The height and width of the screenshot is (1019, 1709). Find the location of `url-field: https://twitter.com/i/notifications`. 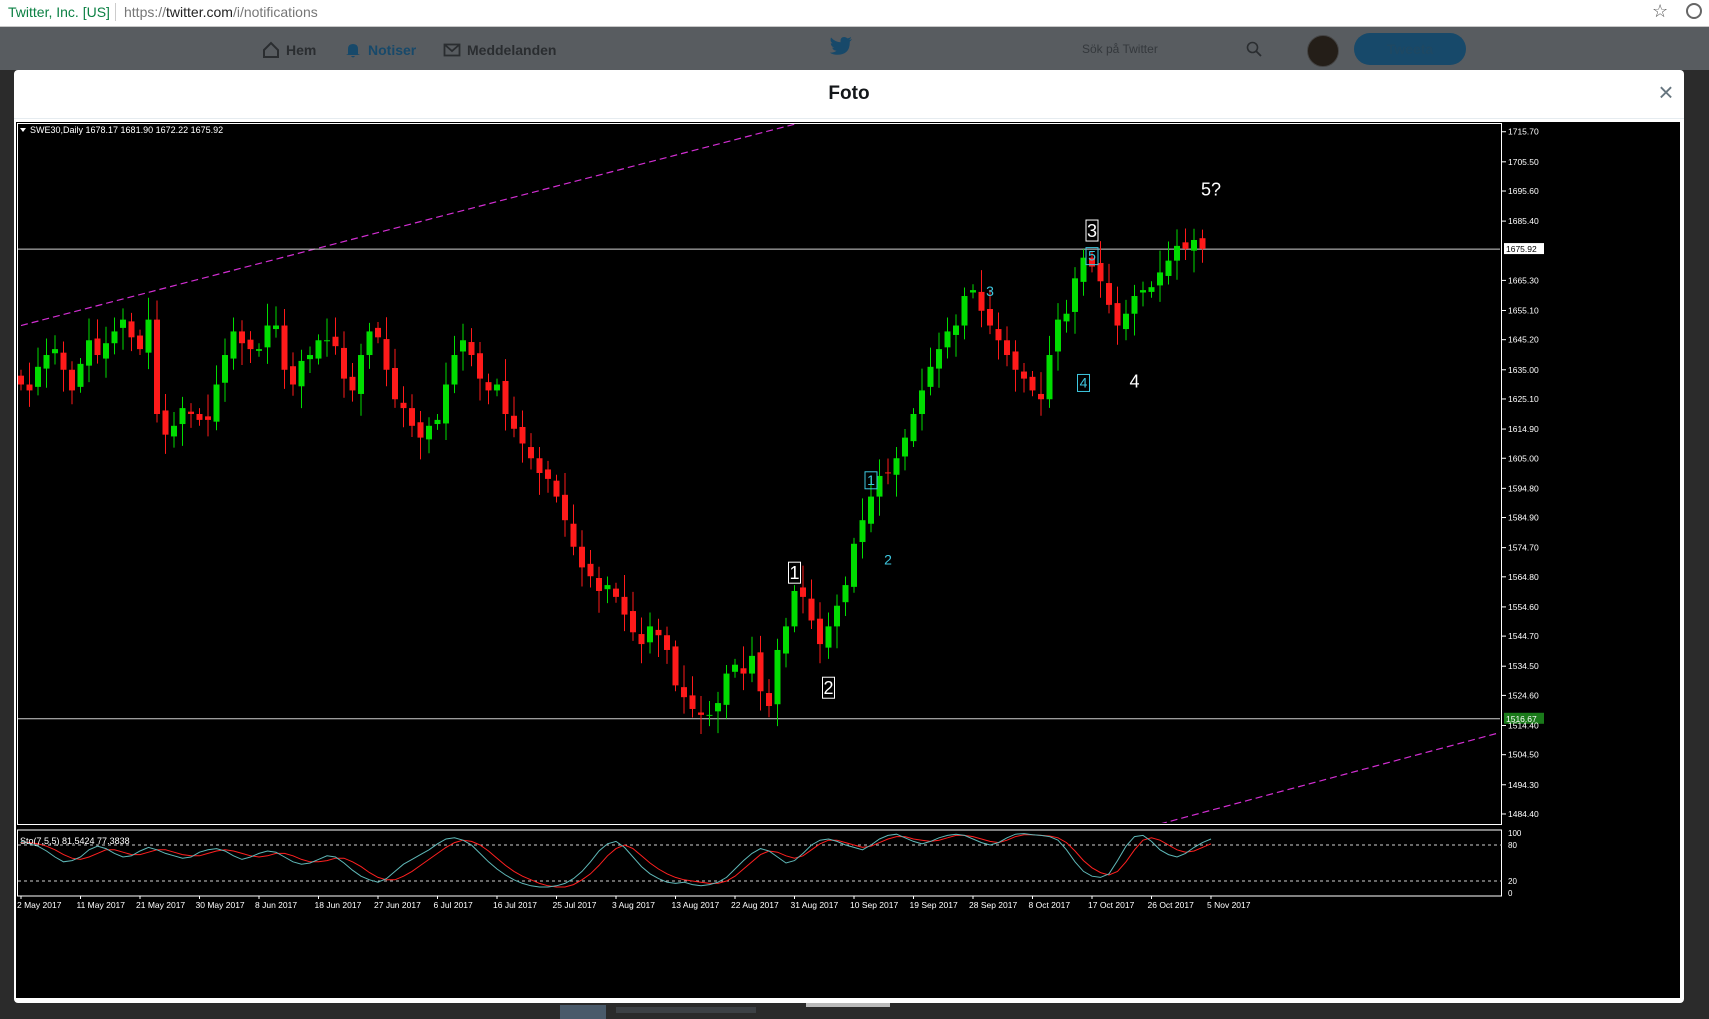

url-field: https://twitter.com/i/notifications is located at coordinates (221, 12).